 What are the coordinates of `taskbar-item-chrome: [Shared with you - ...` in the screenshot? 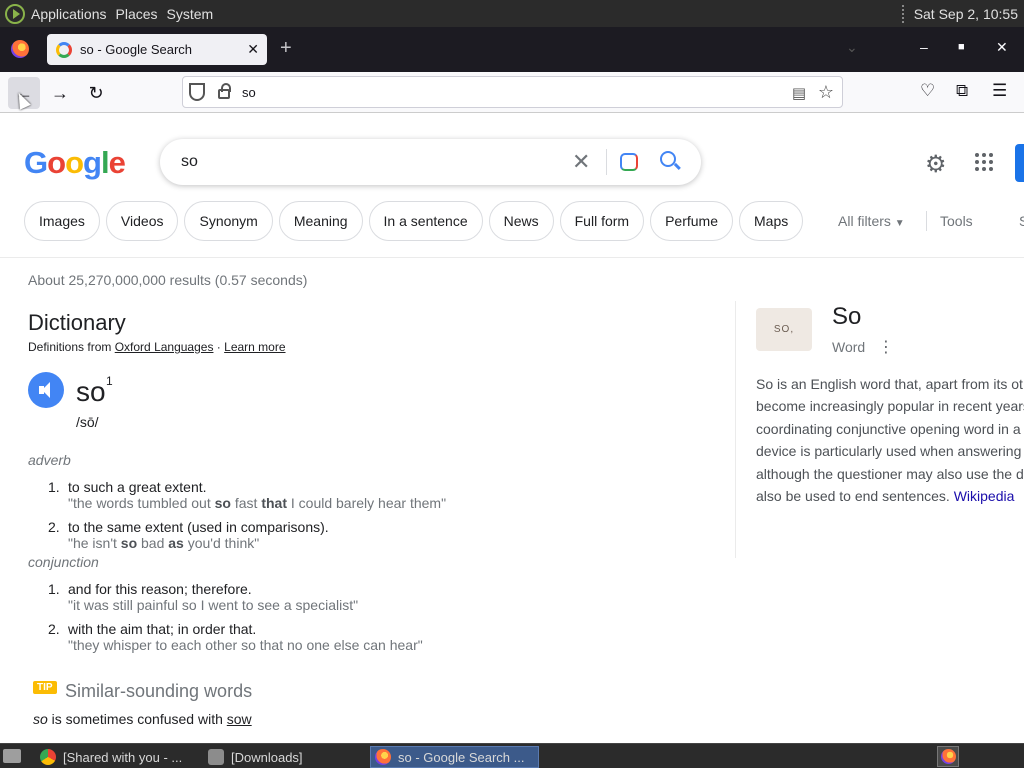 It's located at (117, 757).